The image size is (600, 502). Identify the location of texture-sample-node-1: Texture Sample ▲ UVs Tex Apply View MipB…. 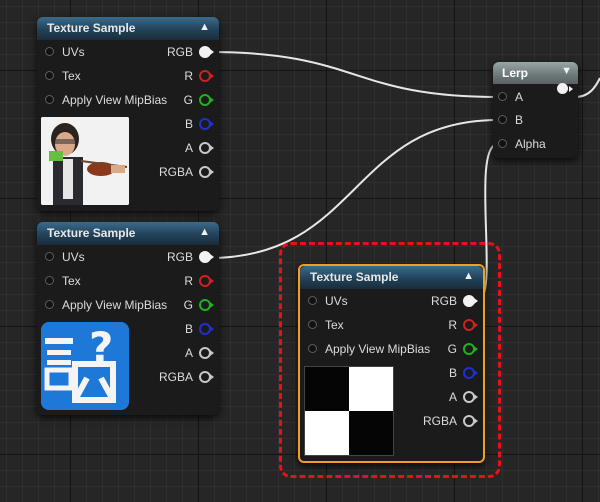
(128, 114).